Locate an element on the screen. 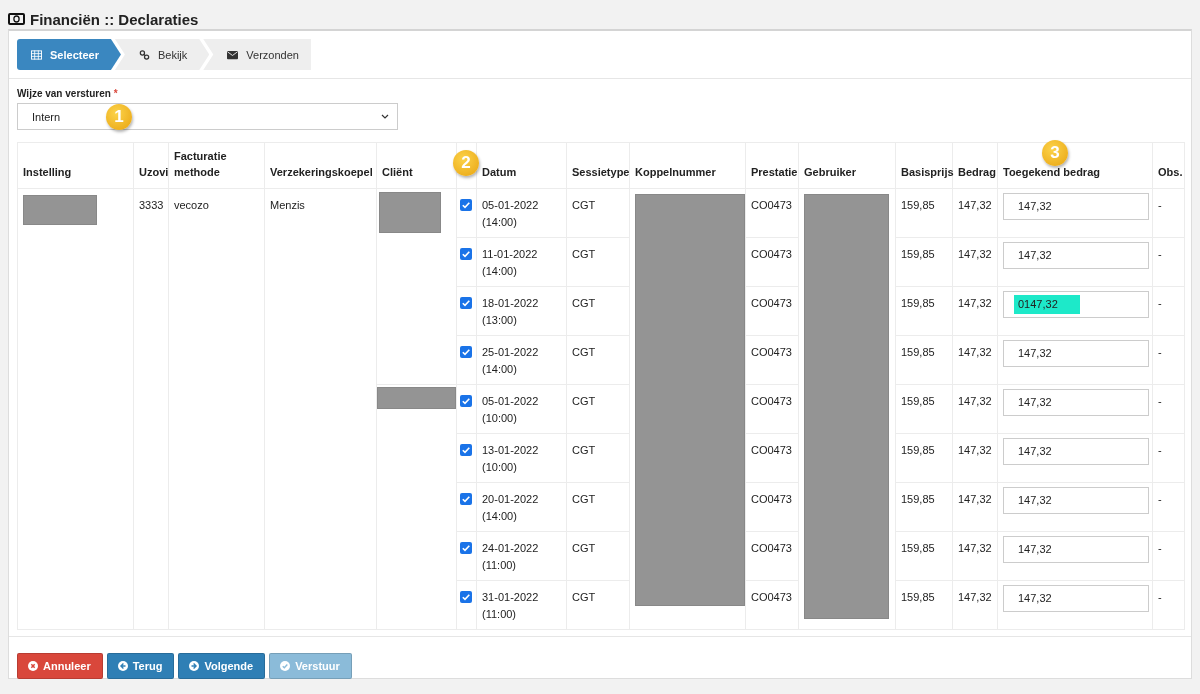  money-icon is located at coordinates (16, 19).